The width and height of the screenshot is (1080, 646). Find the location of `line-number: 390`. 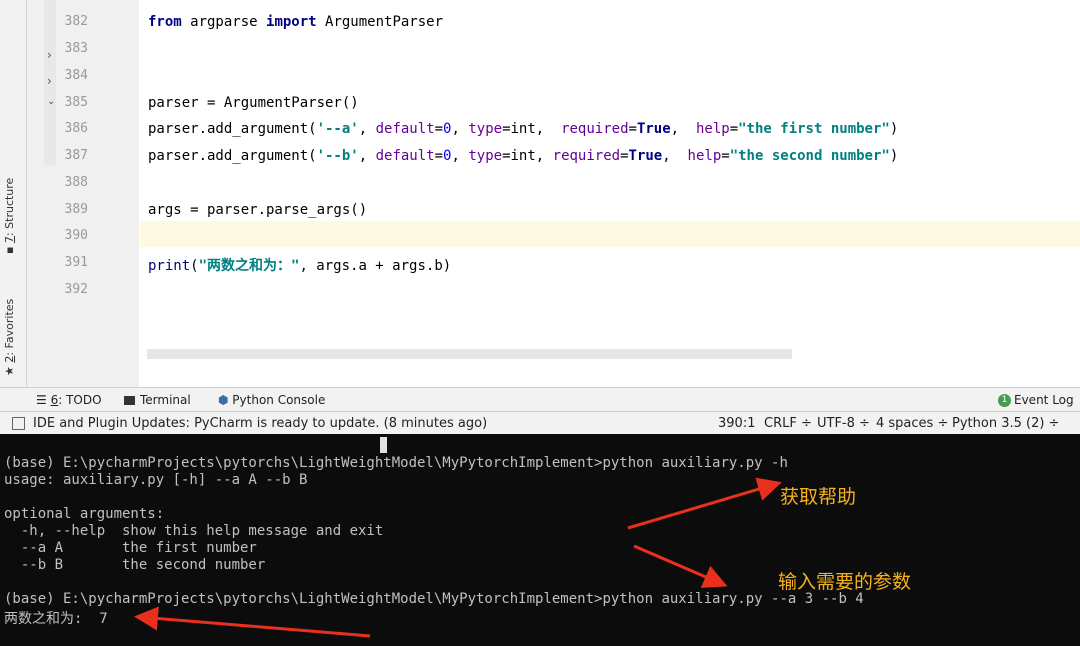

line-number: 390 is located at coordinates (76, 235).